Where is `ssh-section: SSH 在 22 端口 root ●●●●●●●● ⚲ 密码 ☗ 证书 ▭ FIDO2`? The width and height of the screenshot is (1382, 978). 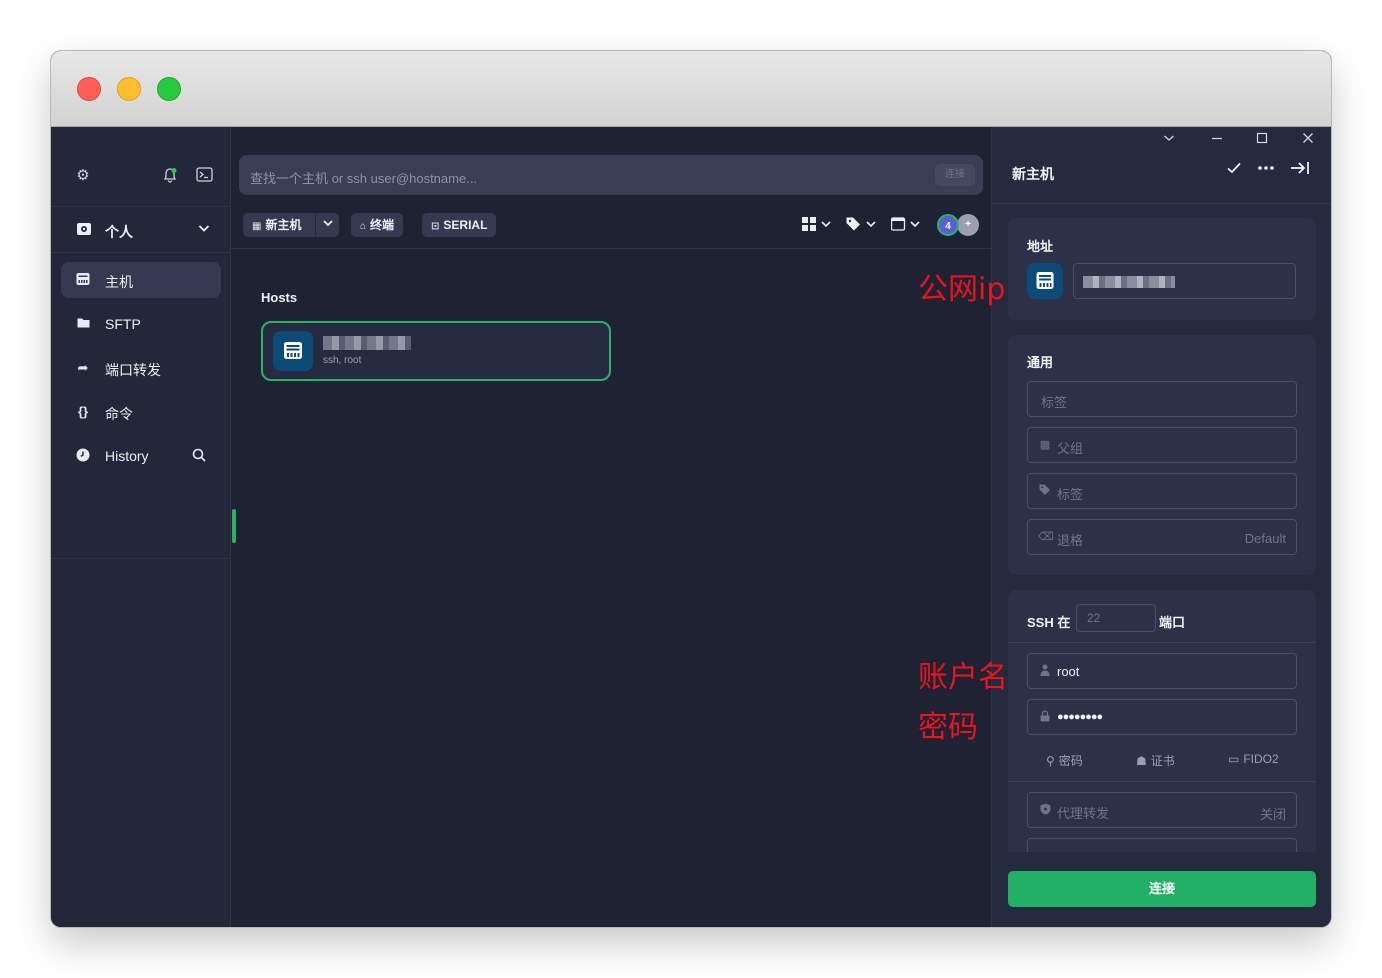 ssh-section: SSH 在 22 端口 root ●●●●●●●● ⚲ 密码 ☗ 证书 ▭ FIDO2 is located at coordinates (1162, 721).